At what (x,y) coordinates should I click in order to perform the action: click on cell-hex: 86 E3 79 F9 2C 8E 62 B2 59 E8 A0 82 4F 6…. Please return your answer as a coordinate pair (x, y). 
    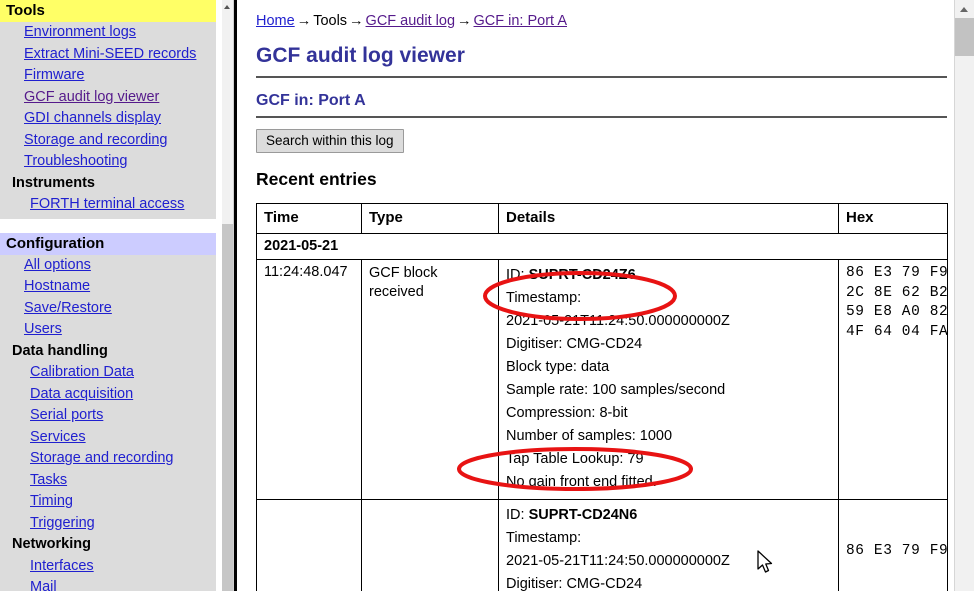
    Looking at the image, I should click on (893, 379).